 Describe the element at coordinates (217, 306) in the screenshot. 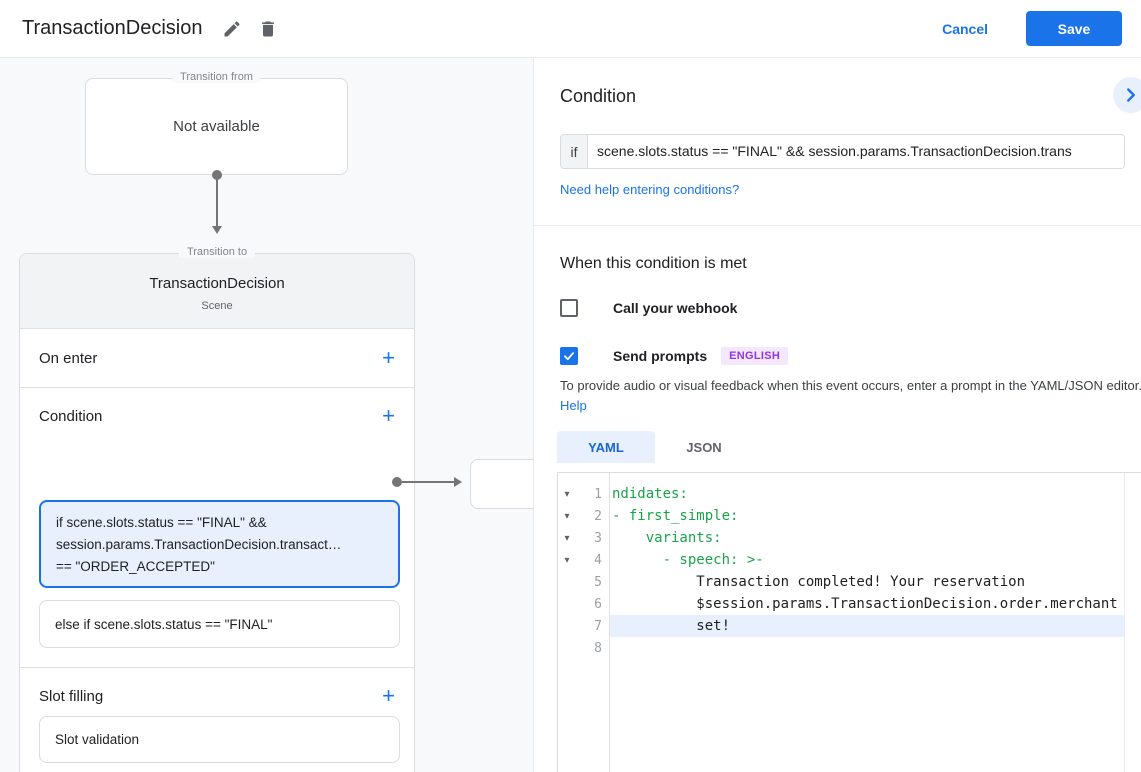

I see `scene-subtitle: Scene` at that location.